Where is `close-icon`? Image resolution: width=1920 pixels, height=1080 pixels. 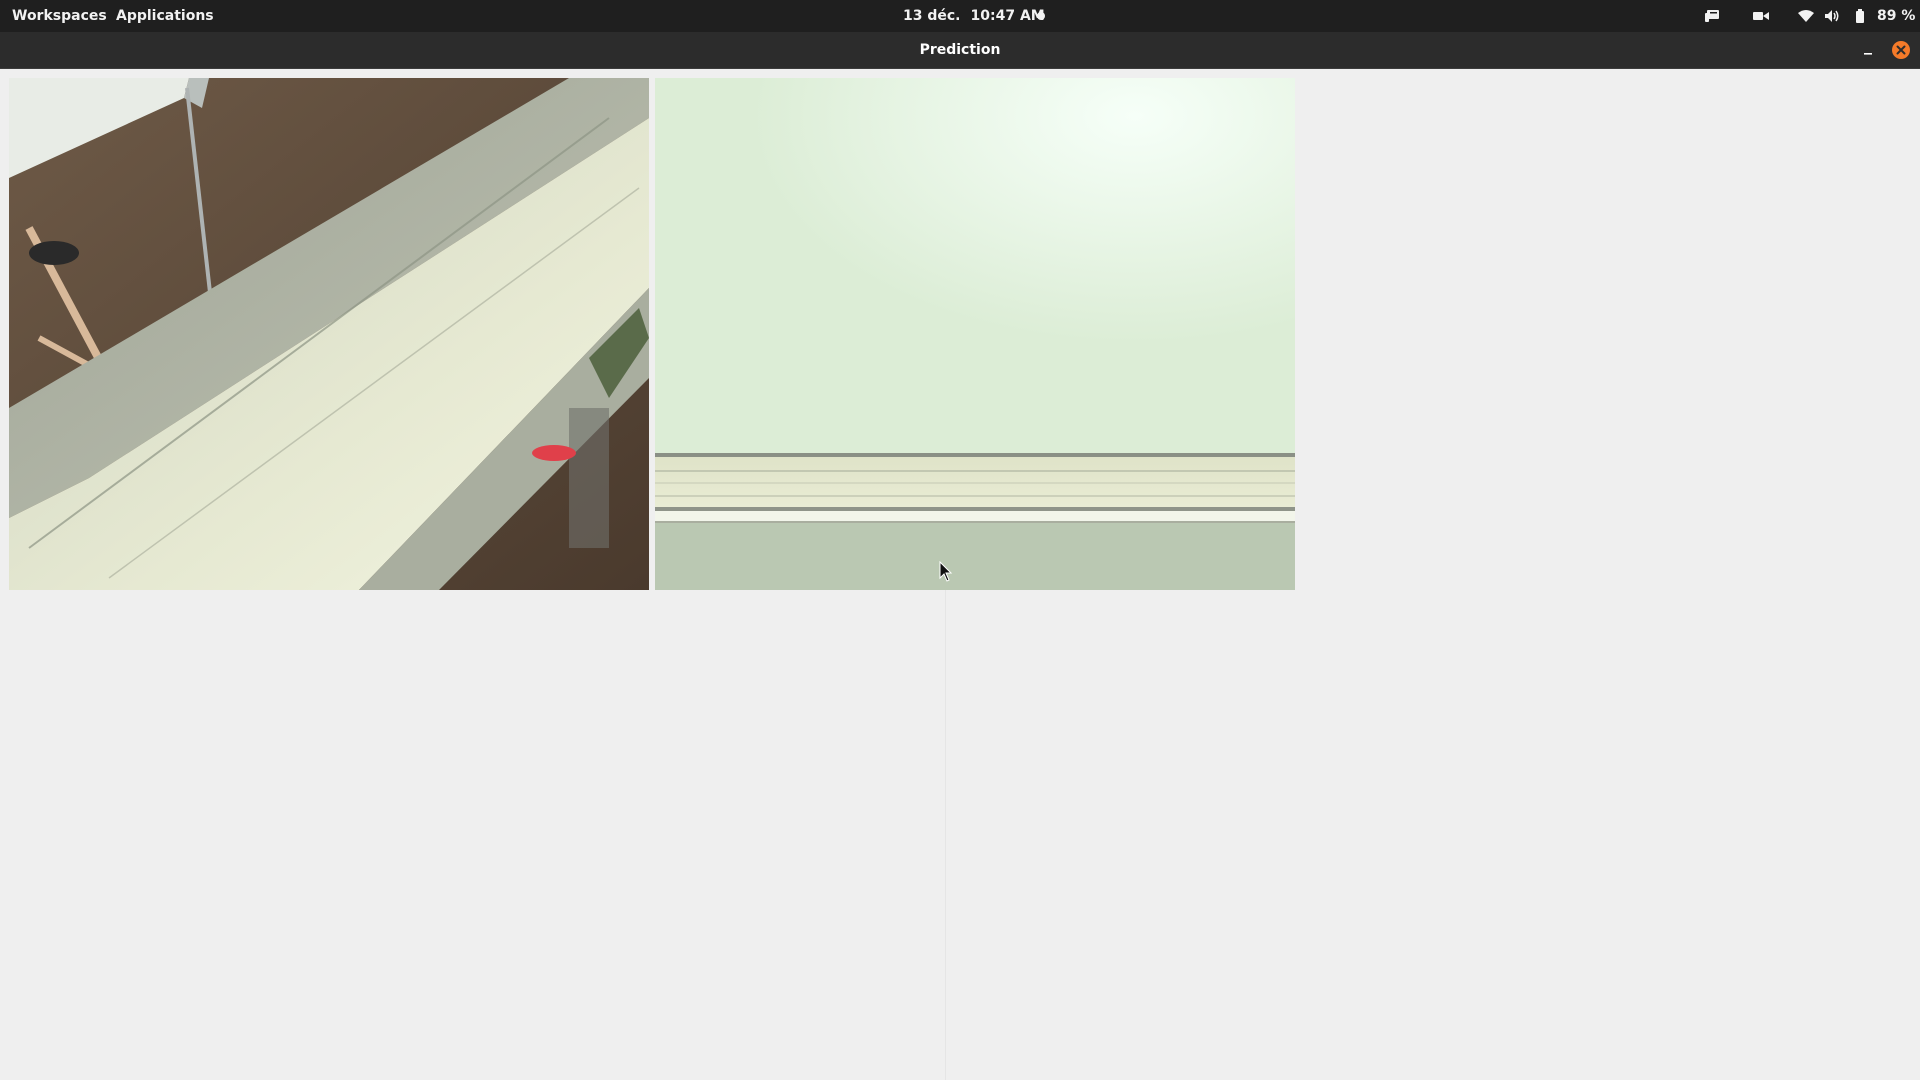
close-icon is located at coordinates (1901, 50).